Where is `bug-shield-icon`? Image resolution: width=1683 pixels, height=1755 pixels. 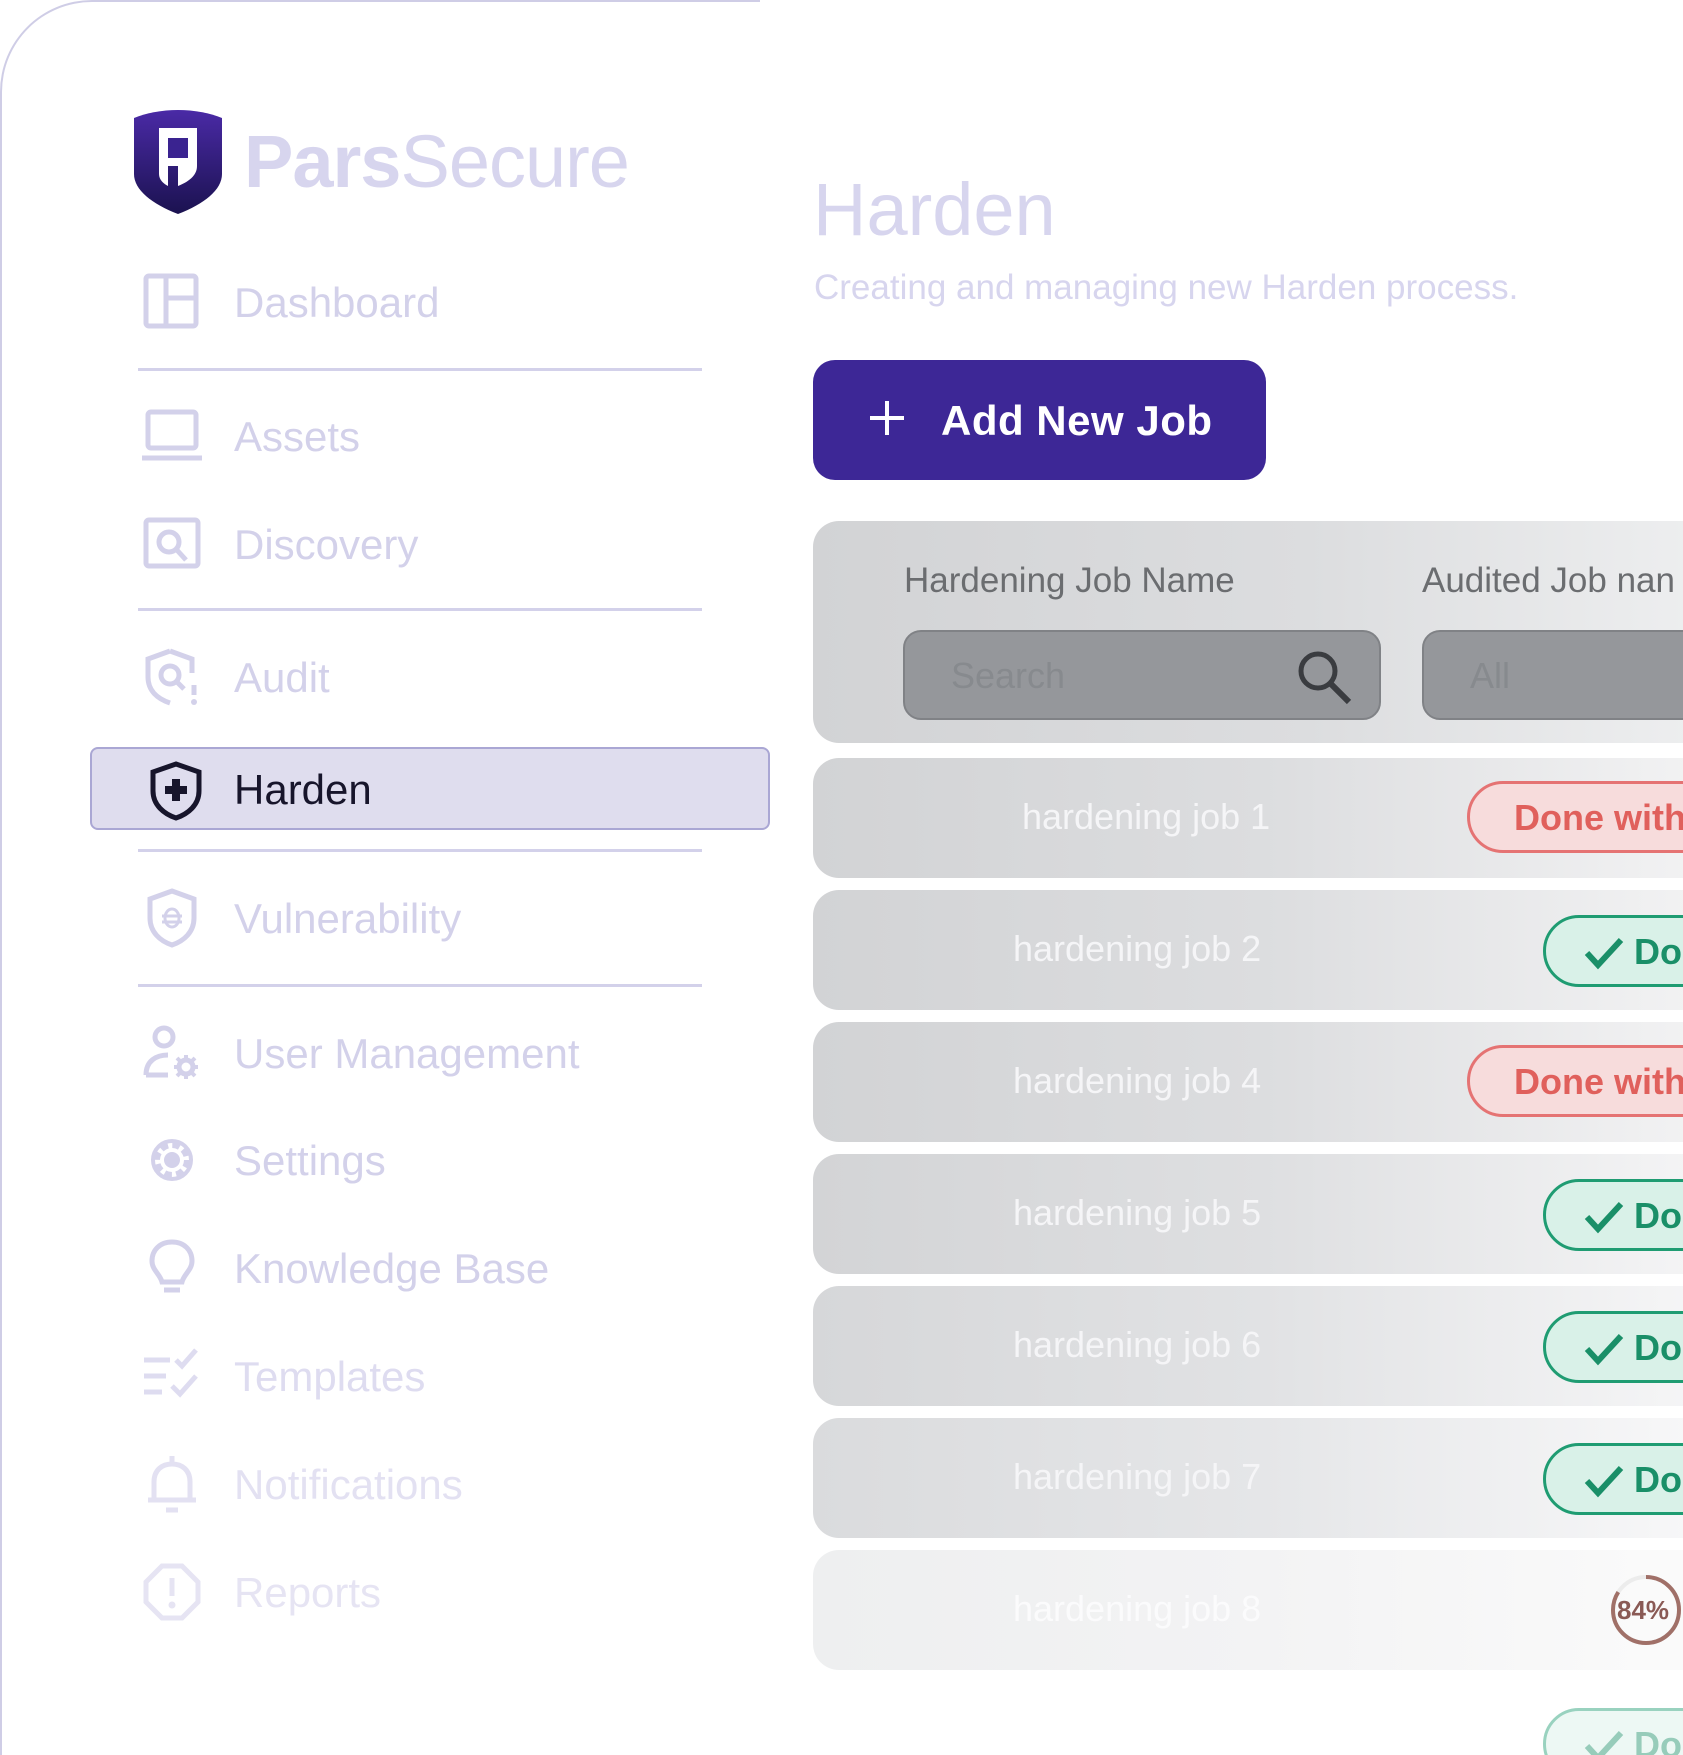 bug-shield-icon is located at coordinates (172, 918).